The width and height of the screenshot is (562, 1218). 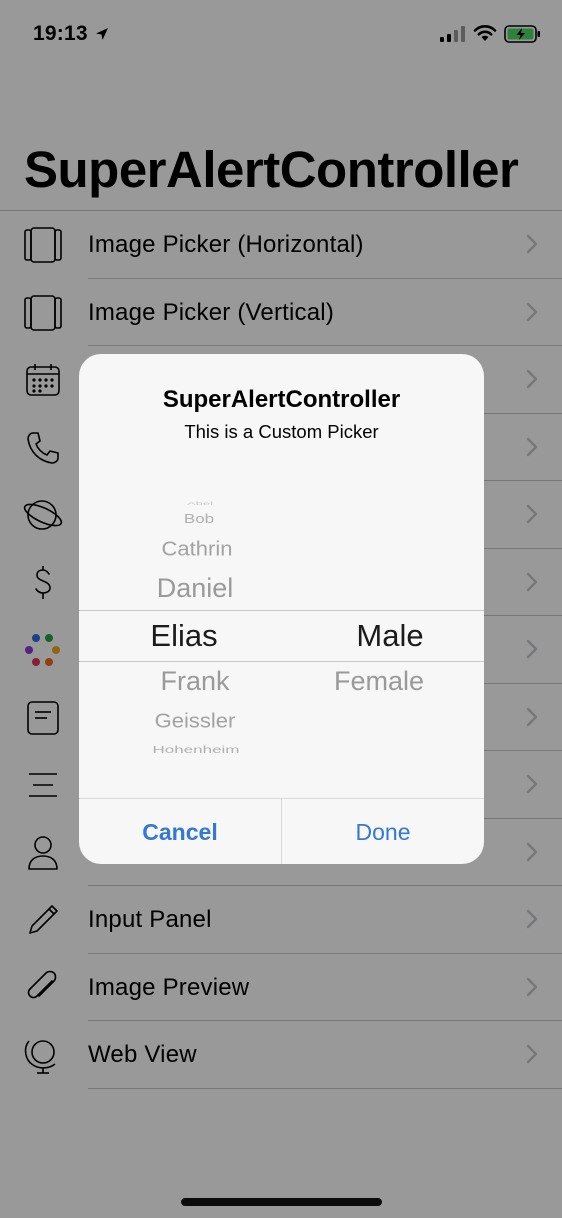 I want to click on alert-actions: Cancel Done, so click(x=281, y=831).